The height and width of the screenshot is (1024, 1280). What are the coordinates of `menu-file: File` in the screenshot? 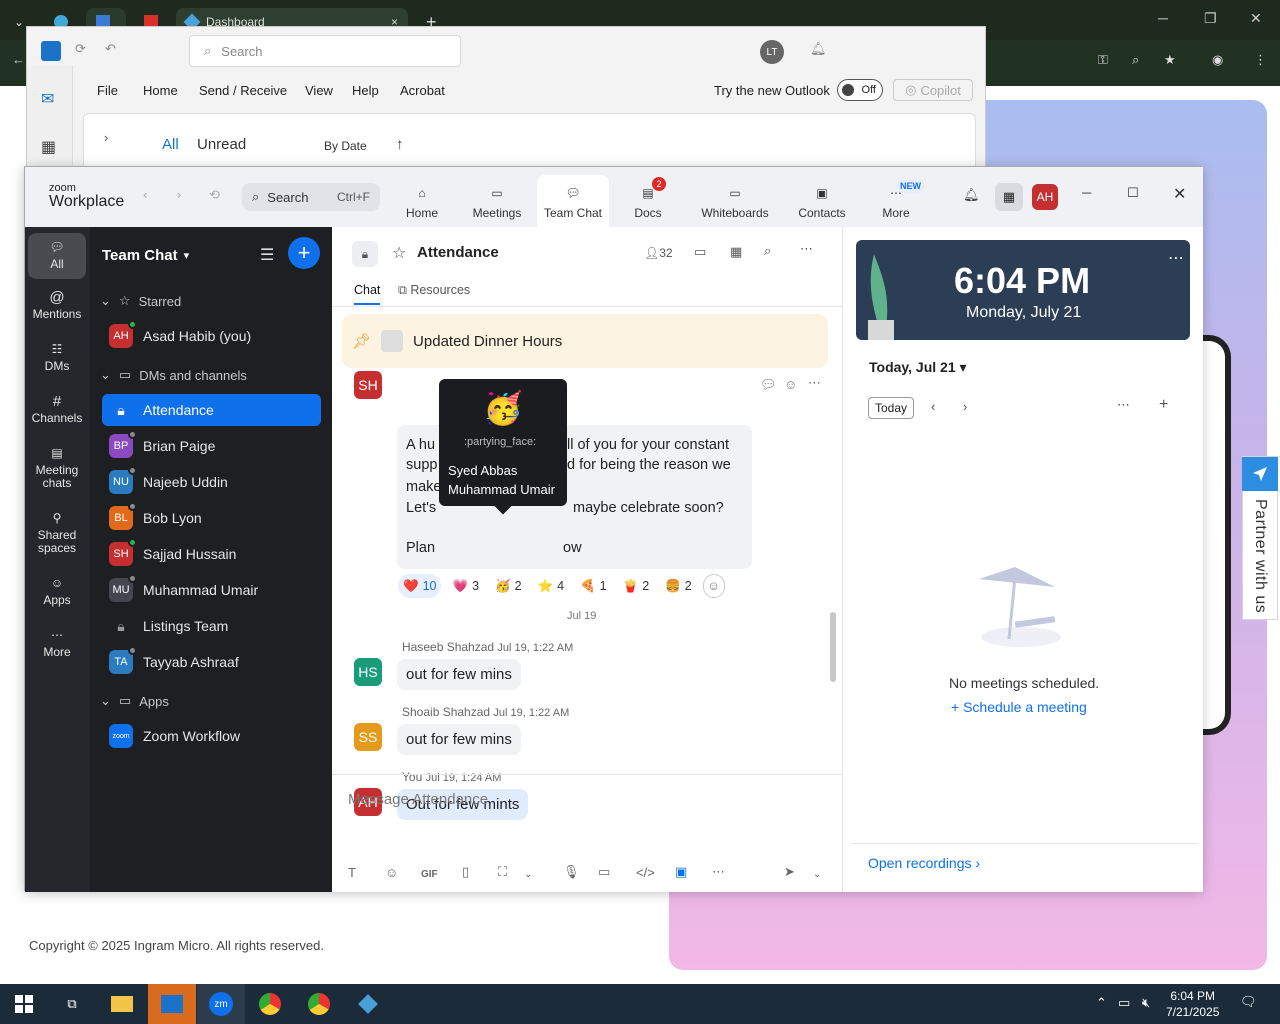 It's located at (107, 90).